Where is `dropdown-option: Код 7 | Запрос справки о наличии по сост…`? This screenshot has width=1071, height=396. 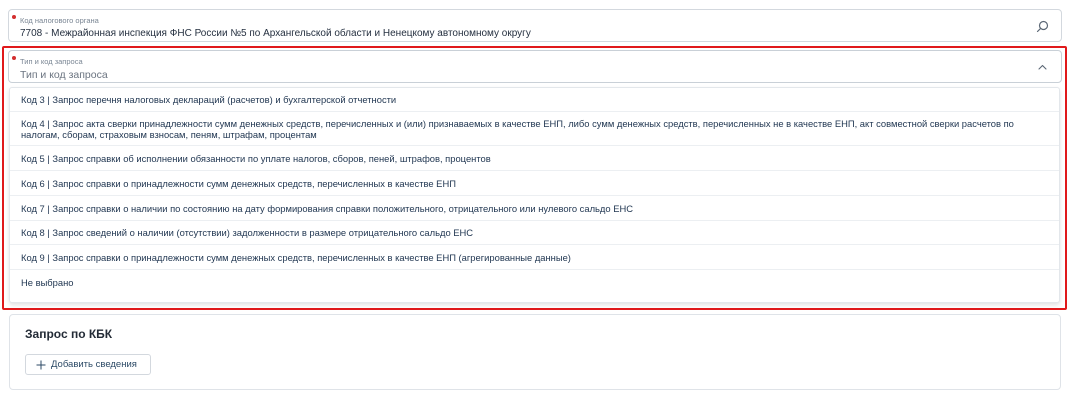
dropdown-option: Код 7 | Запрос справки о наличии по сост… is located at coordinates (534, 208).